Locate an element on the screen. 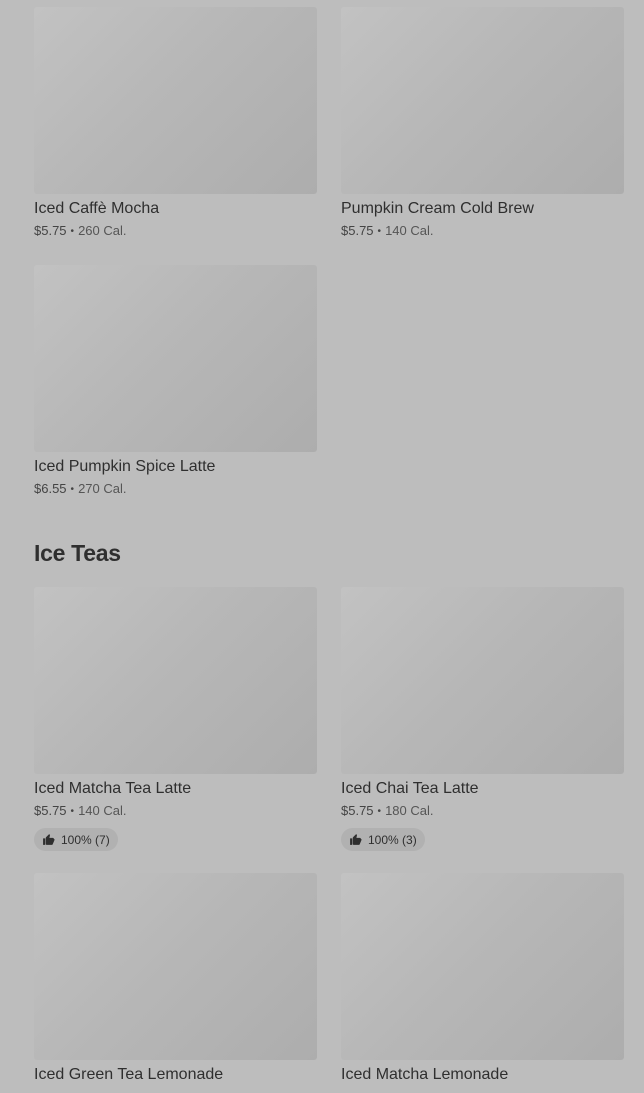 The image size is (644, 1093). item-meta: $5.75 • 260 Cal. is located at coordinates (175, 231).